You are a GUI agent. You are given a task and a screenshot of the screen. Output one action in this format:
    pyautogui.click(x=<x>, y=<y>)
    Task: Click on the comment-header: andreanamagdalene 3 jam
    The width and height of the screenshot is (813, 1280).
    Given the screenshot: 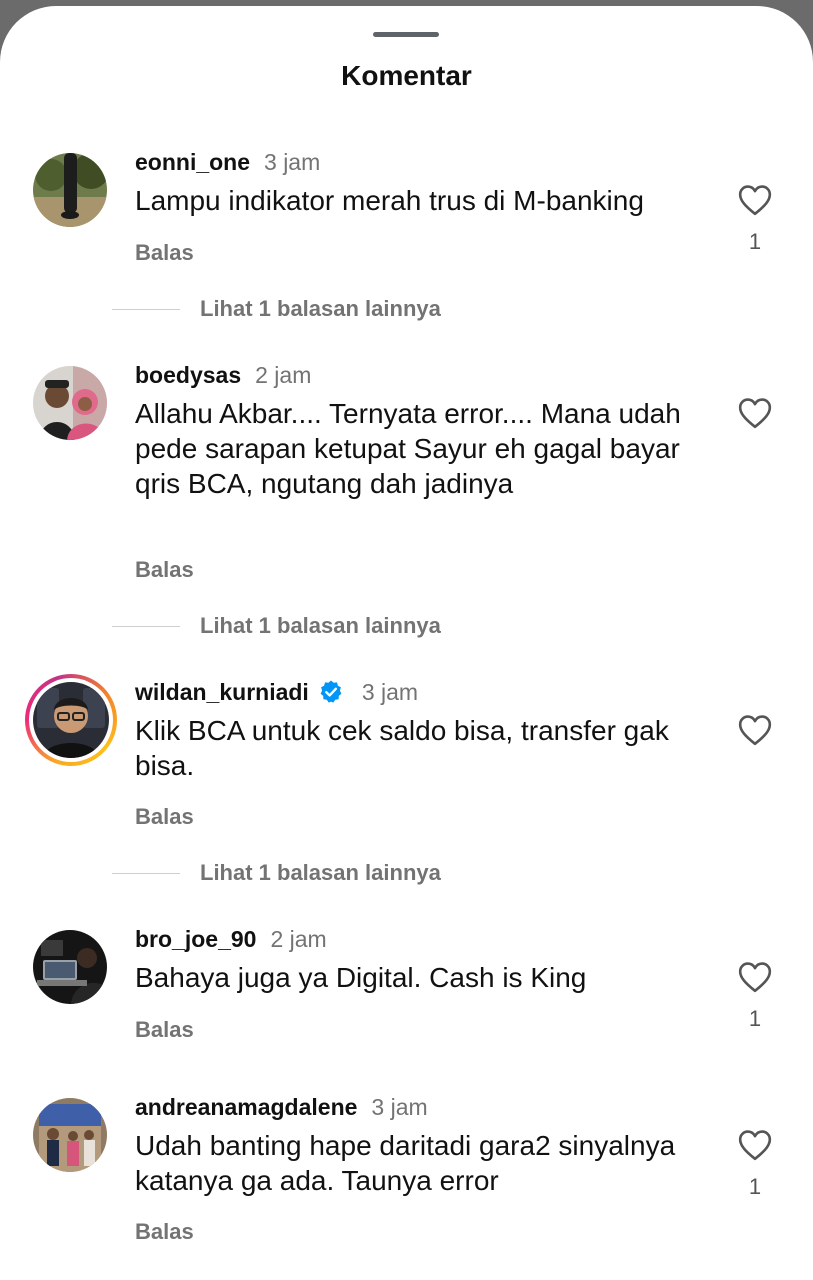 What is the action you would take?
    pyautogui.click(x=281, y=1107)
    